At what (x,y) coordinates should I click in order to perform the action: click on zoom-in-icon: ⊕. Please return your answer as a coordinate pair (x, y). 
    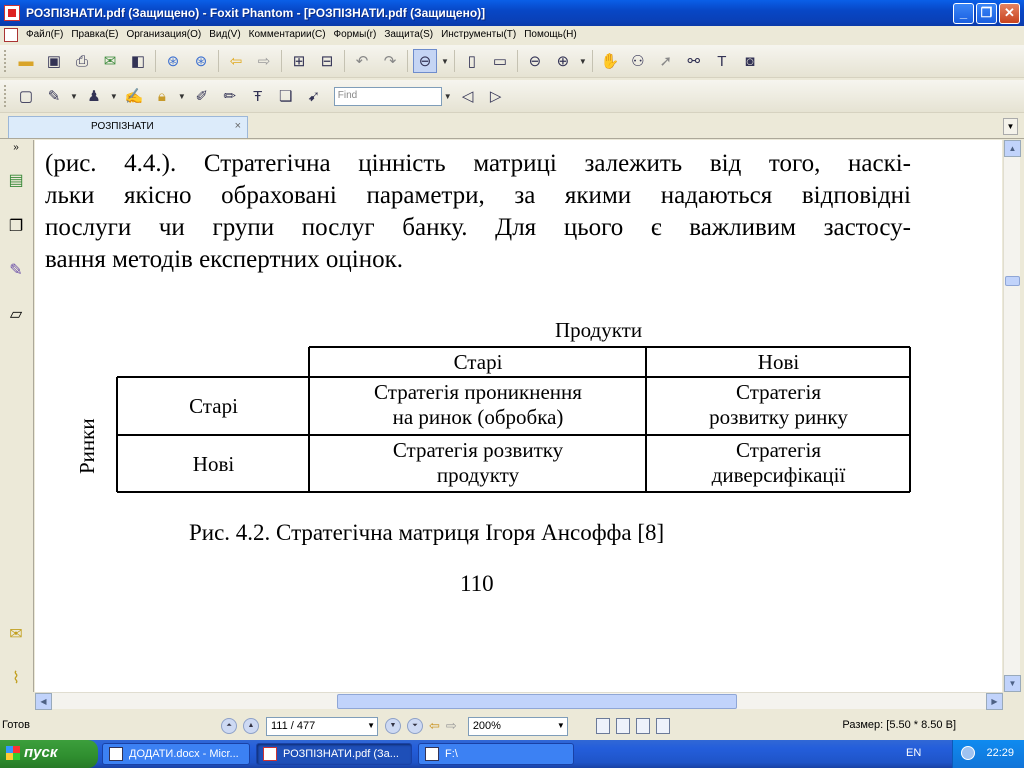
    Looking at the image, I should click on (563, 61).